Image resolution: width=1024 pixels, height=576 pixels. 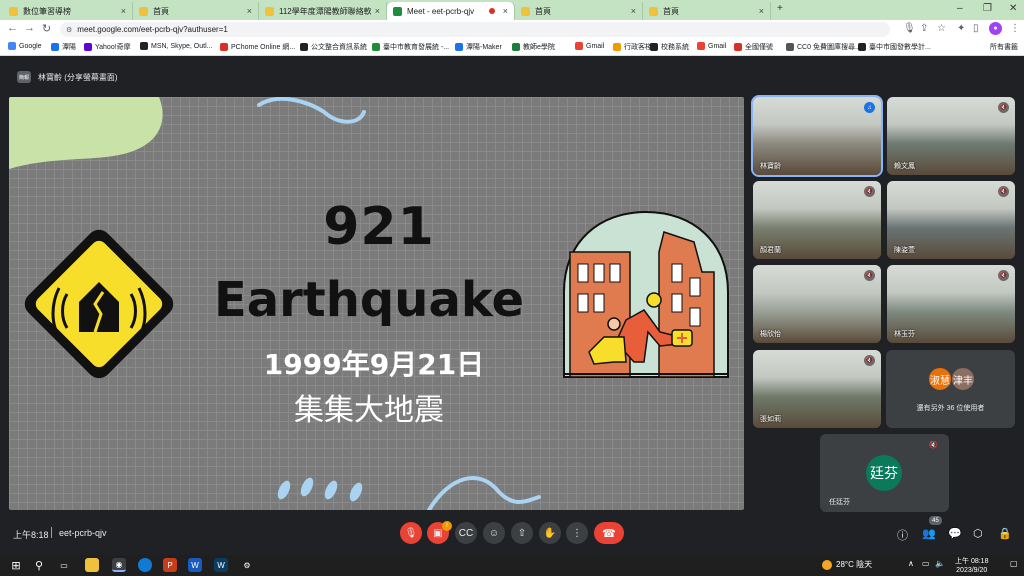 I want to click on more-options-button: ⋮, so click(x=577, y=533).